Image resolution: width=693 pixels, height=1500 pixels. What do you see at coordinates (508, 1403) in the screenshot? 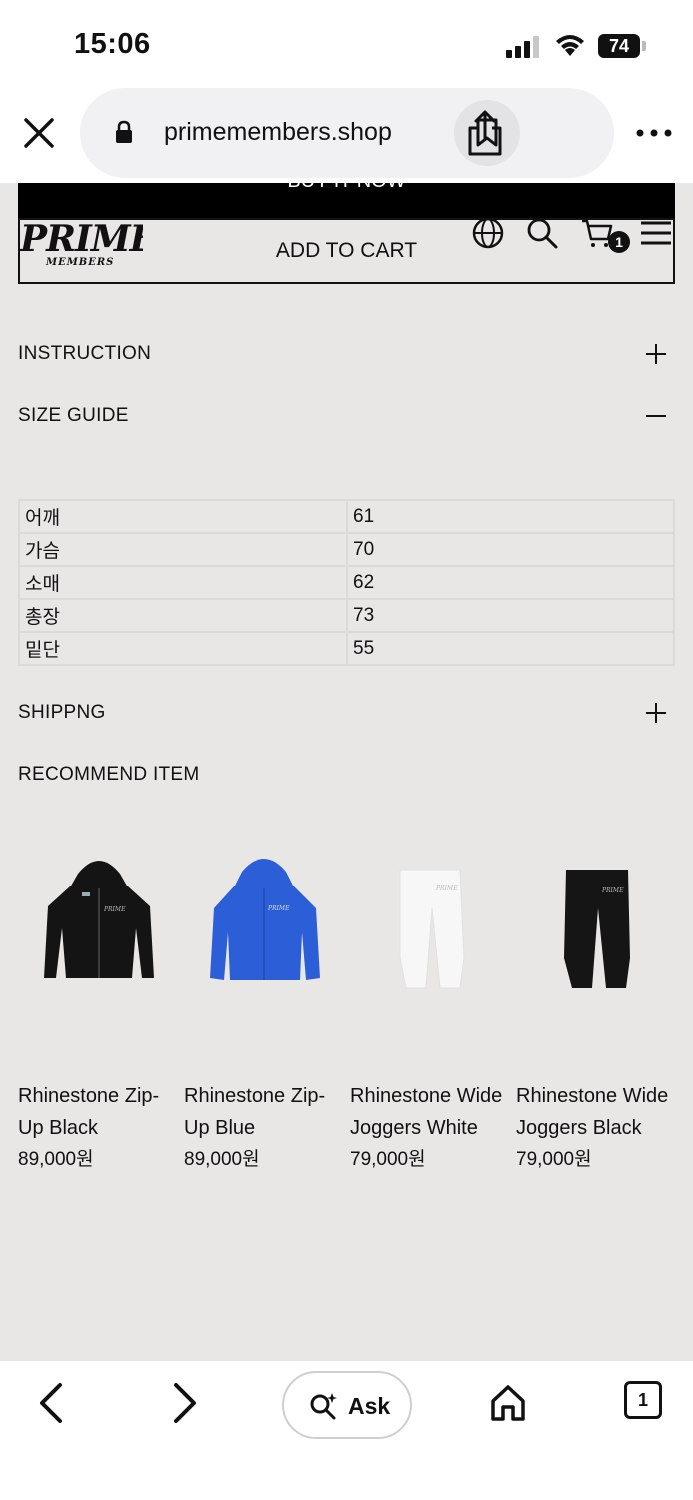
I see `home-icon` at bounding box center [508, 1403].